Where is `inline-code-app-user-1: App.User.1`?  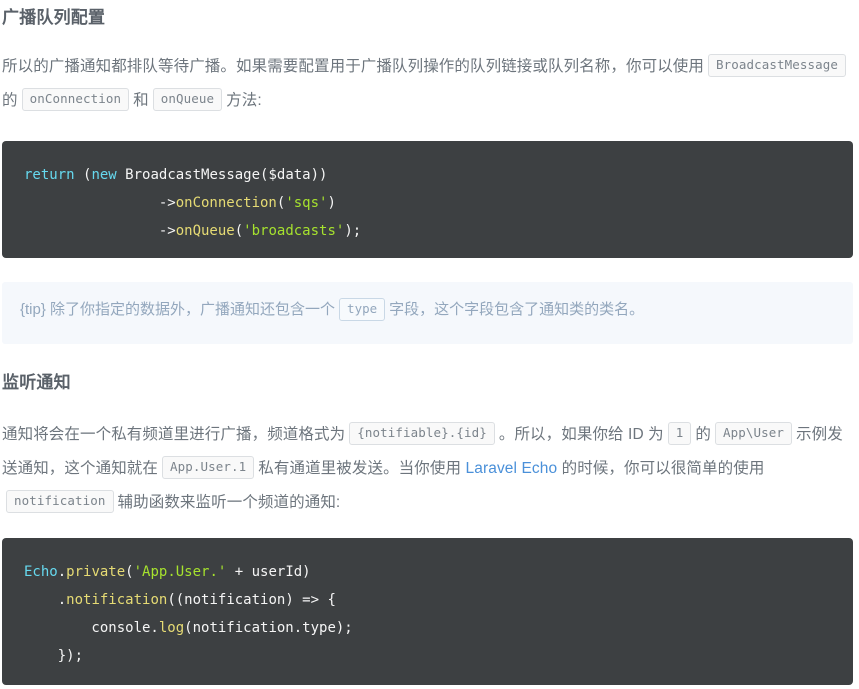 inline-code-app-user-1: App.User.1 is located at coordinates (208, 467).